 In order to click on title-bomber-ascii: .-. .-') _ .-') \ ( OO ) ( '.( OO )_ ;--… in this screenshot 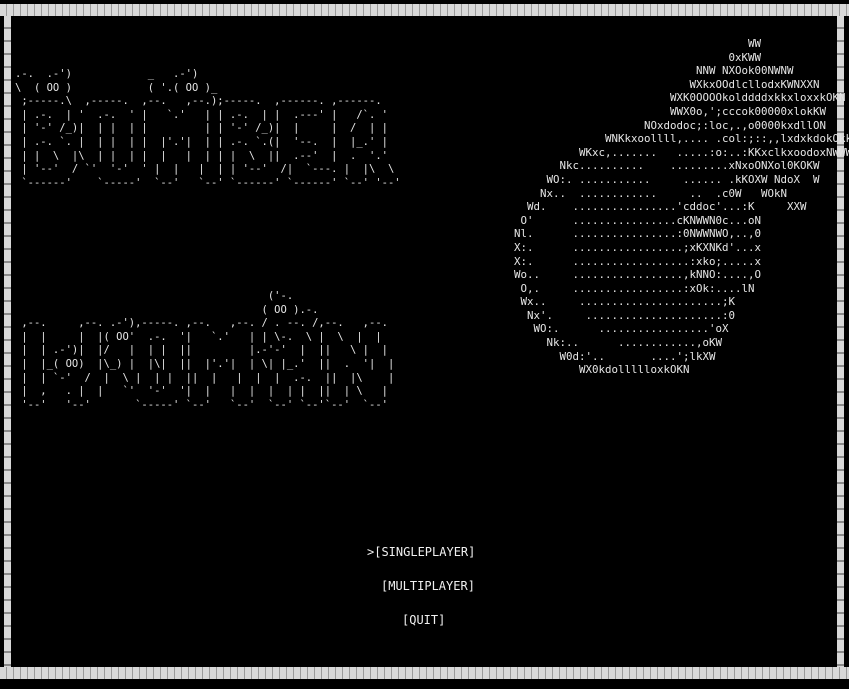, I will do `click(208, 128)`.